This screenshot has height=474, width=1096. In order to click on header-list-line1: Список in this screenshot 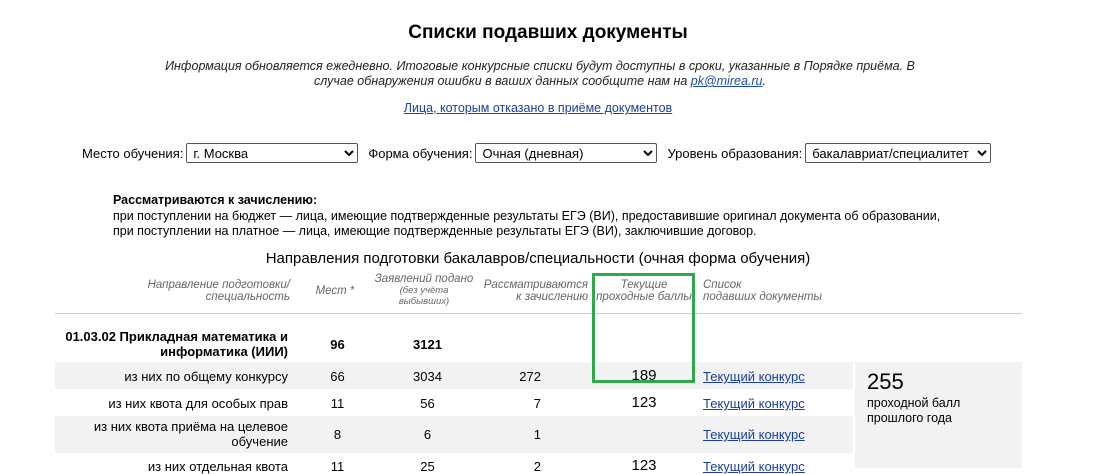, I will do `click(722, 285)`.